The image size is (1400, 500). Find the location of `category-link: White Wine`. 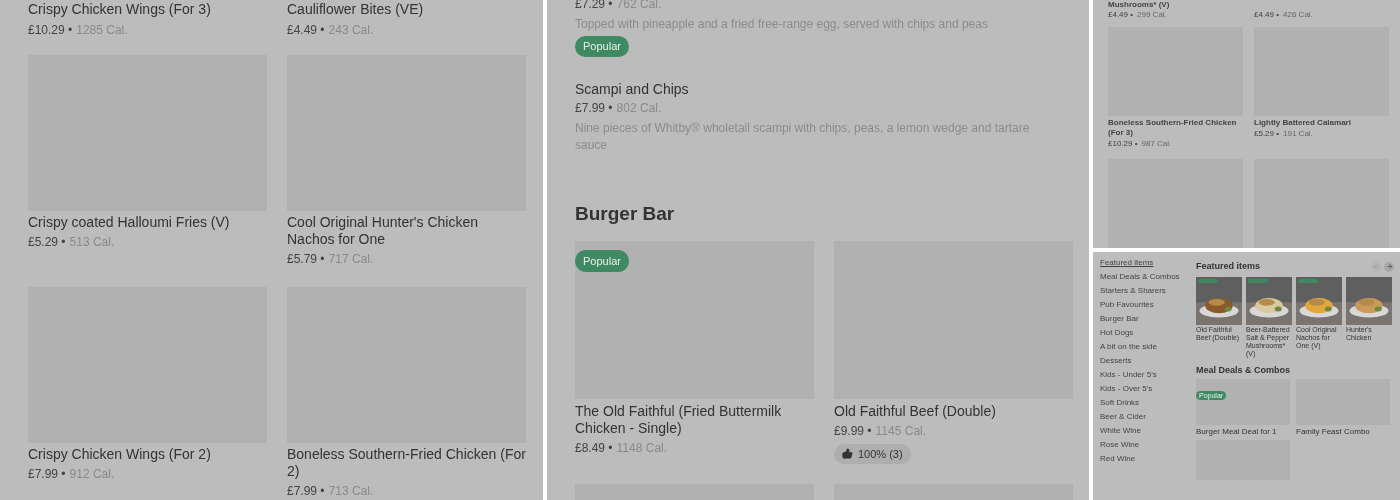

category-link: White Wine is located at coordinates (1120, 431).